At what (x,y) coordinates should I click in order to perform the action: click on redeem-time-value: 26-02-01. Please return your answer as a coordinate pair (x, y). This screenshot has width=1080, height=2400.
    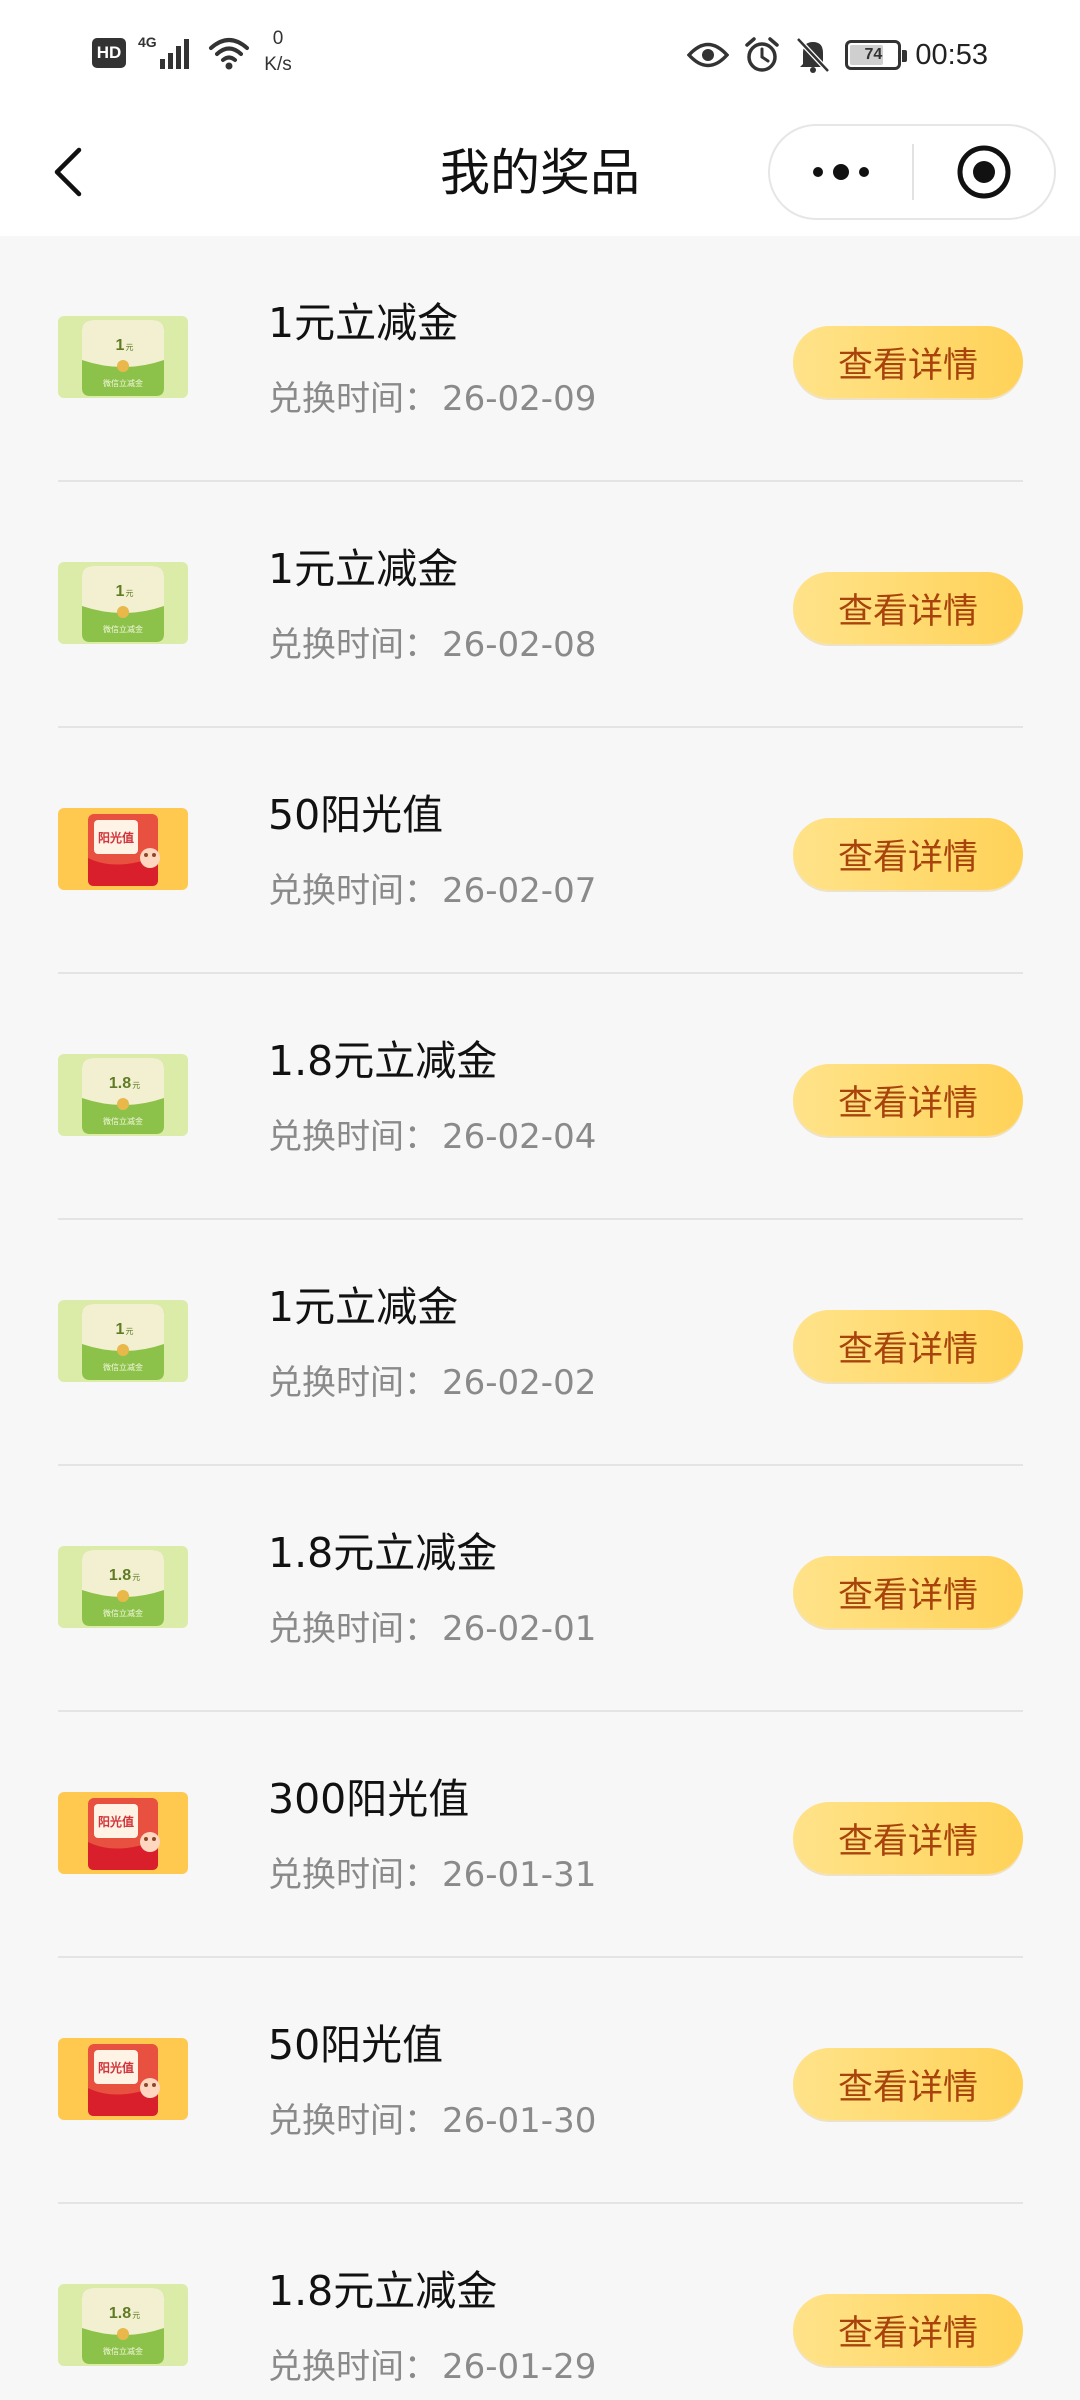
    Looking at the image, I should click on (519, 1629).